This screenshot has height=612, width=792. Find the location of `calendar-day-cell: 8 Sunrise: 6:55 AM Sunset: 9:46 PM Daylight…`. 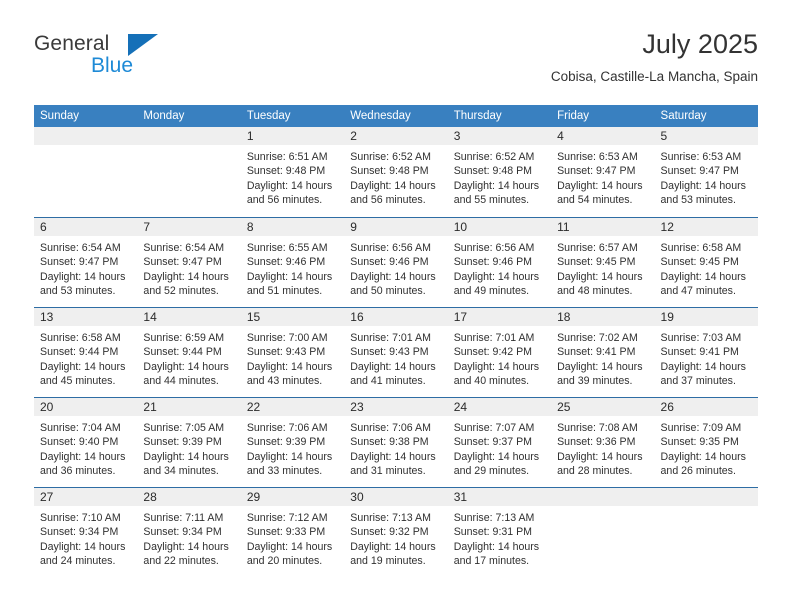

calendar-day-cell: 8 Sunrise: 6:55 AM Sunset: 9:46 PM Daylight… is located at coordinates (292, 262).